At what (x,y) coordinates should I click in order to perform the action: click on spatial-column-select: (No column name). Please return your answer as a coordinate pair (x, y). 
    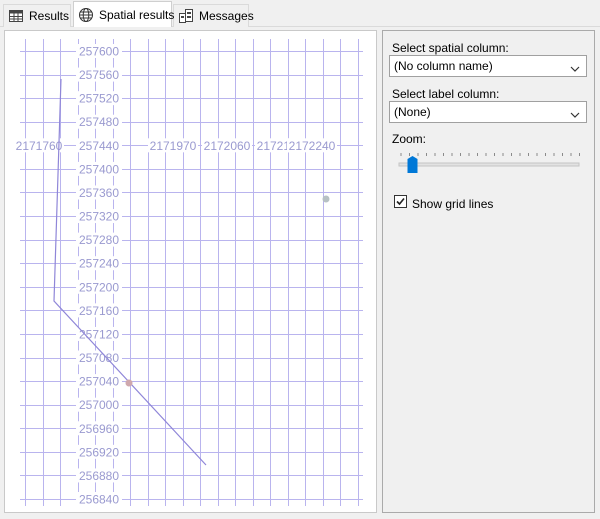
    Looking at the image, I should click on (488, 66).